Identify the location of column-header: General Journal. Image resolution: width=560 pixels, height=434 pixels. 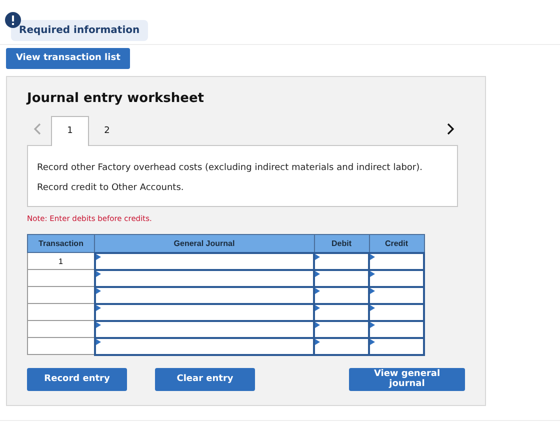
(204, 243).